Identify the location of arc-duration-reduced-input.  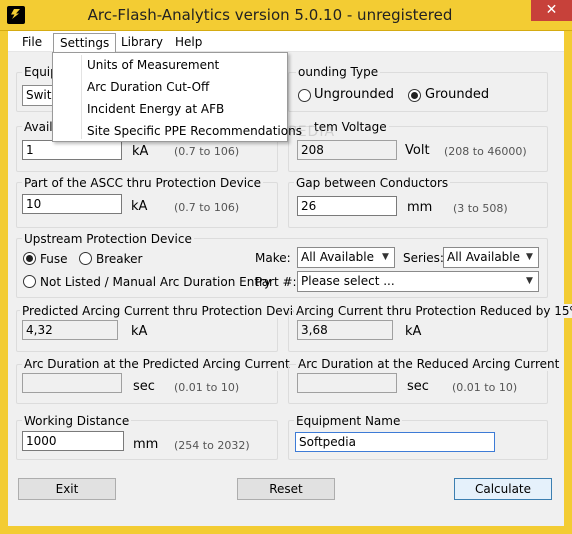
(347, 383).